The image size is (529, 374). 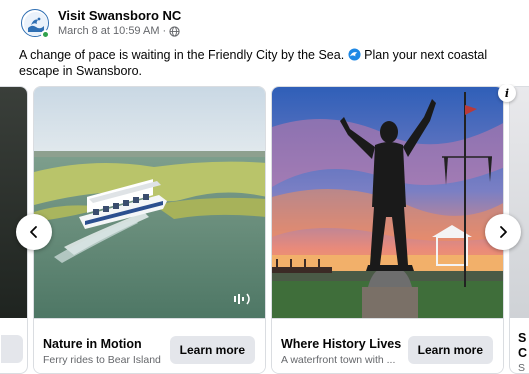 What do you see at coordinates (243, 299) in the screenshot?
I see `sound-icon` at bounding box center [243, 299].